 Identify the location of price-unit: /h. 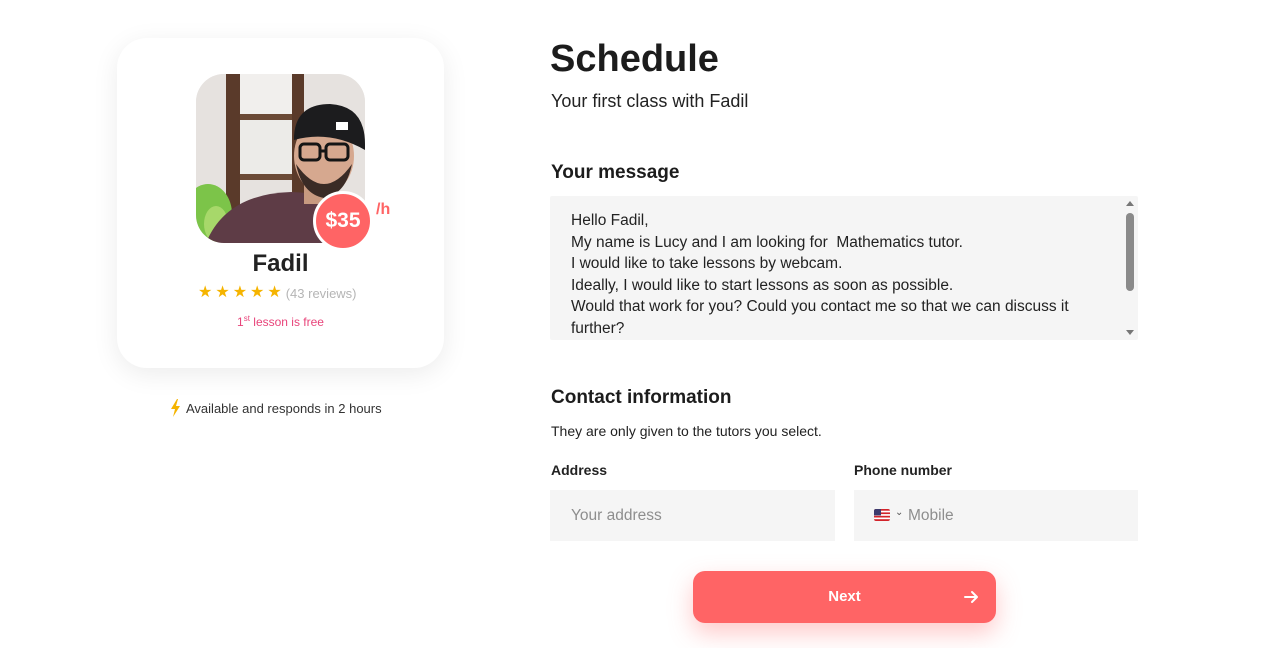
(383, 209).